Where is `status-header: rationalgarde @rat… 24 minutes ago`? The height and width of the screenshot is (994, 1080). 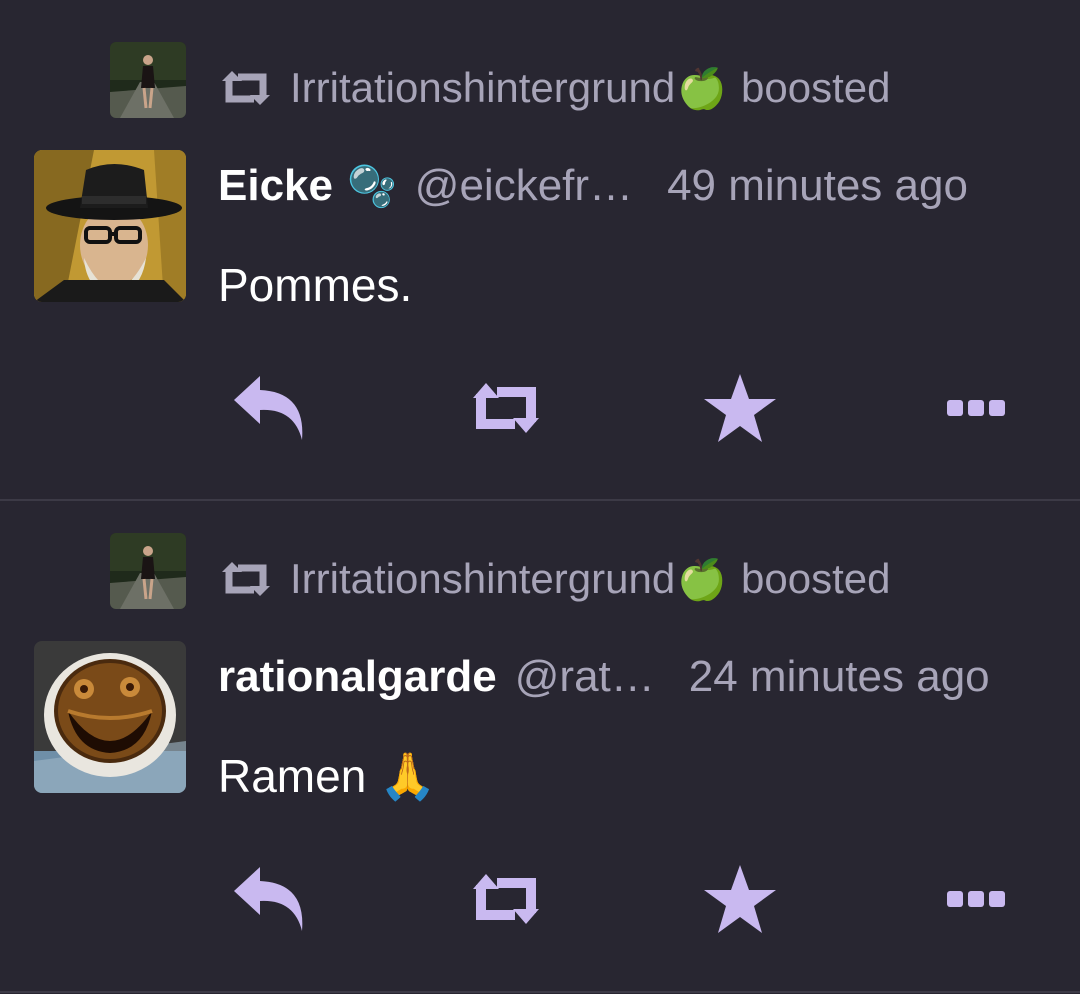
status-header: rationalgarde @rat… 24 minutes ago is located at coordinates (618, 677).